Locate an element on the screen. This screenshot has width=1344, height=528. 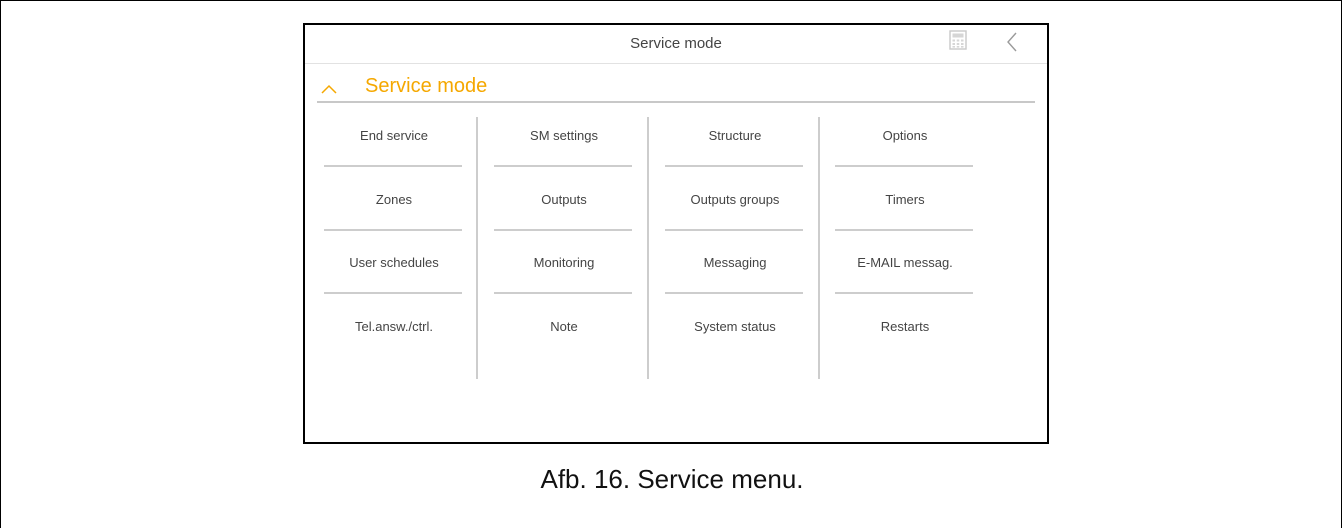
section-title: Service mode is located at coordinates (426, 86).